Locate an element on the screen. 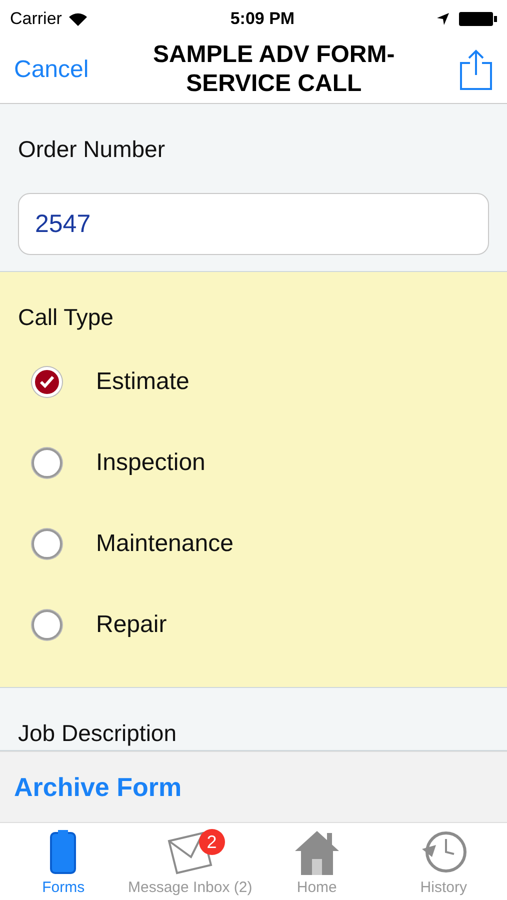 The image size is (507, 900). tab-bar-item: Message Inbox (2) 2 is located at coordinates (190, 861).